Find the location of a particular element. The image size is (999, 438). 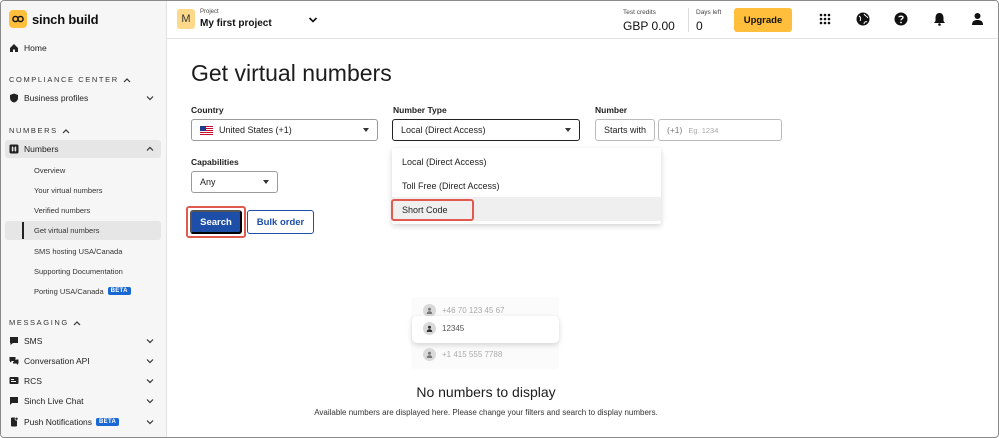

list-item: 12345 is located at coordinates (443, 328).